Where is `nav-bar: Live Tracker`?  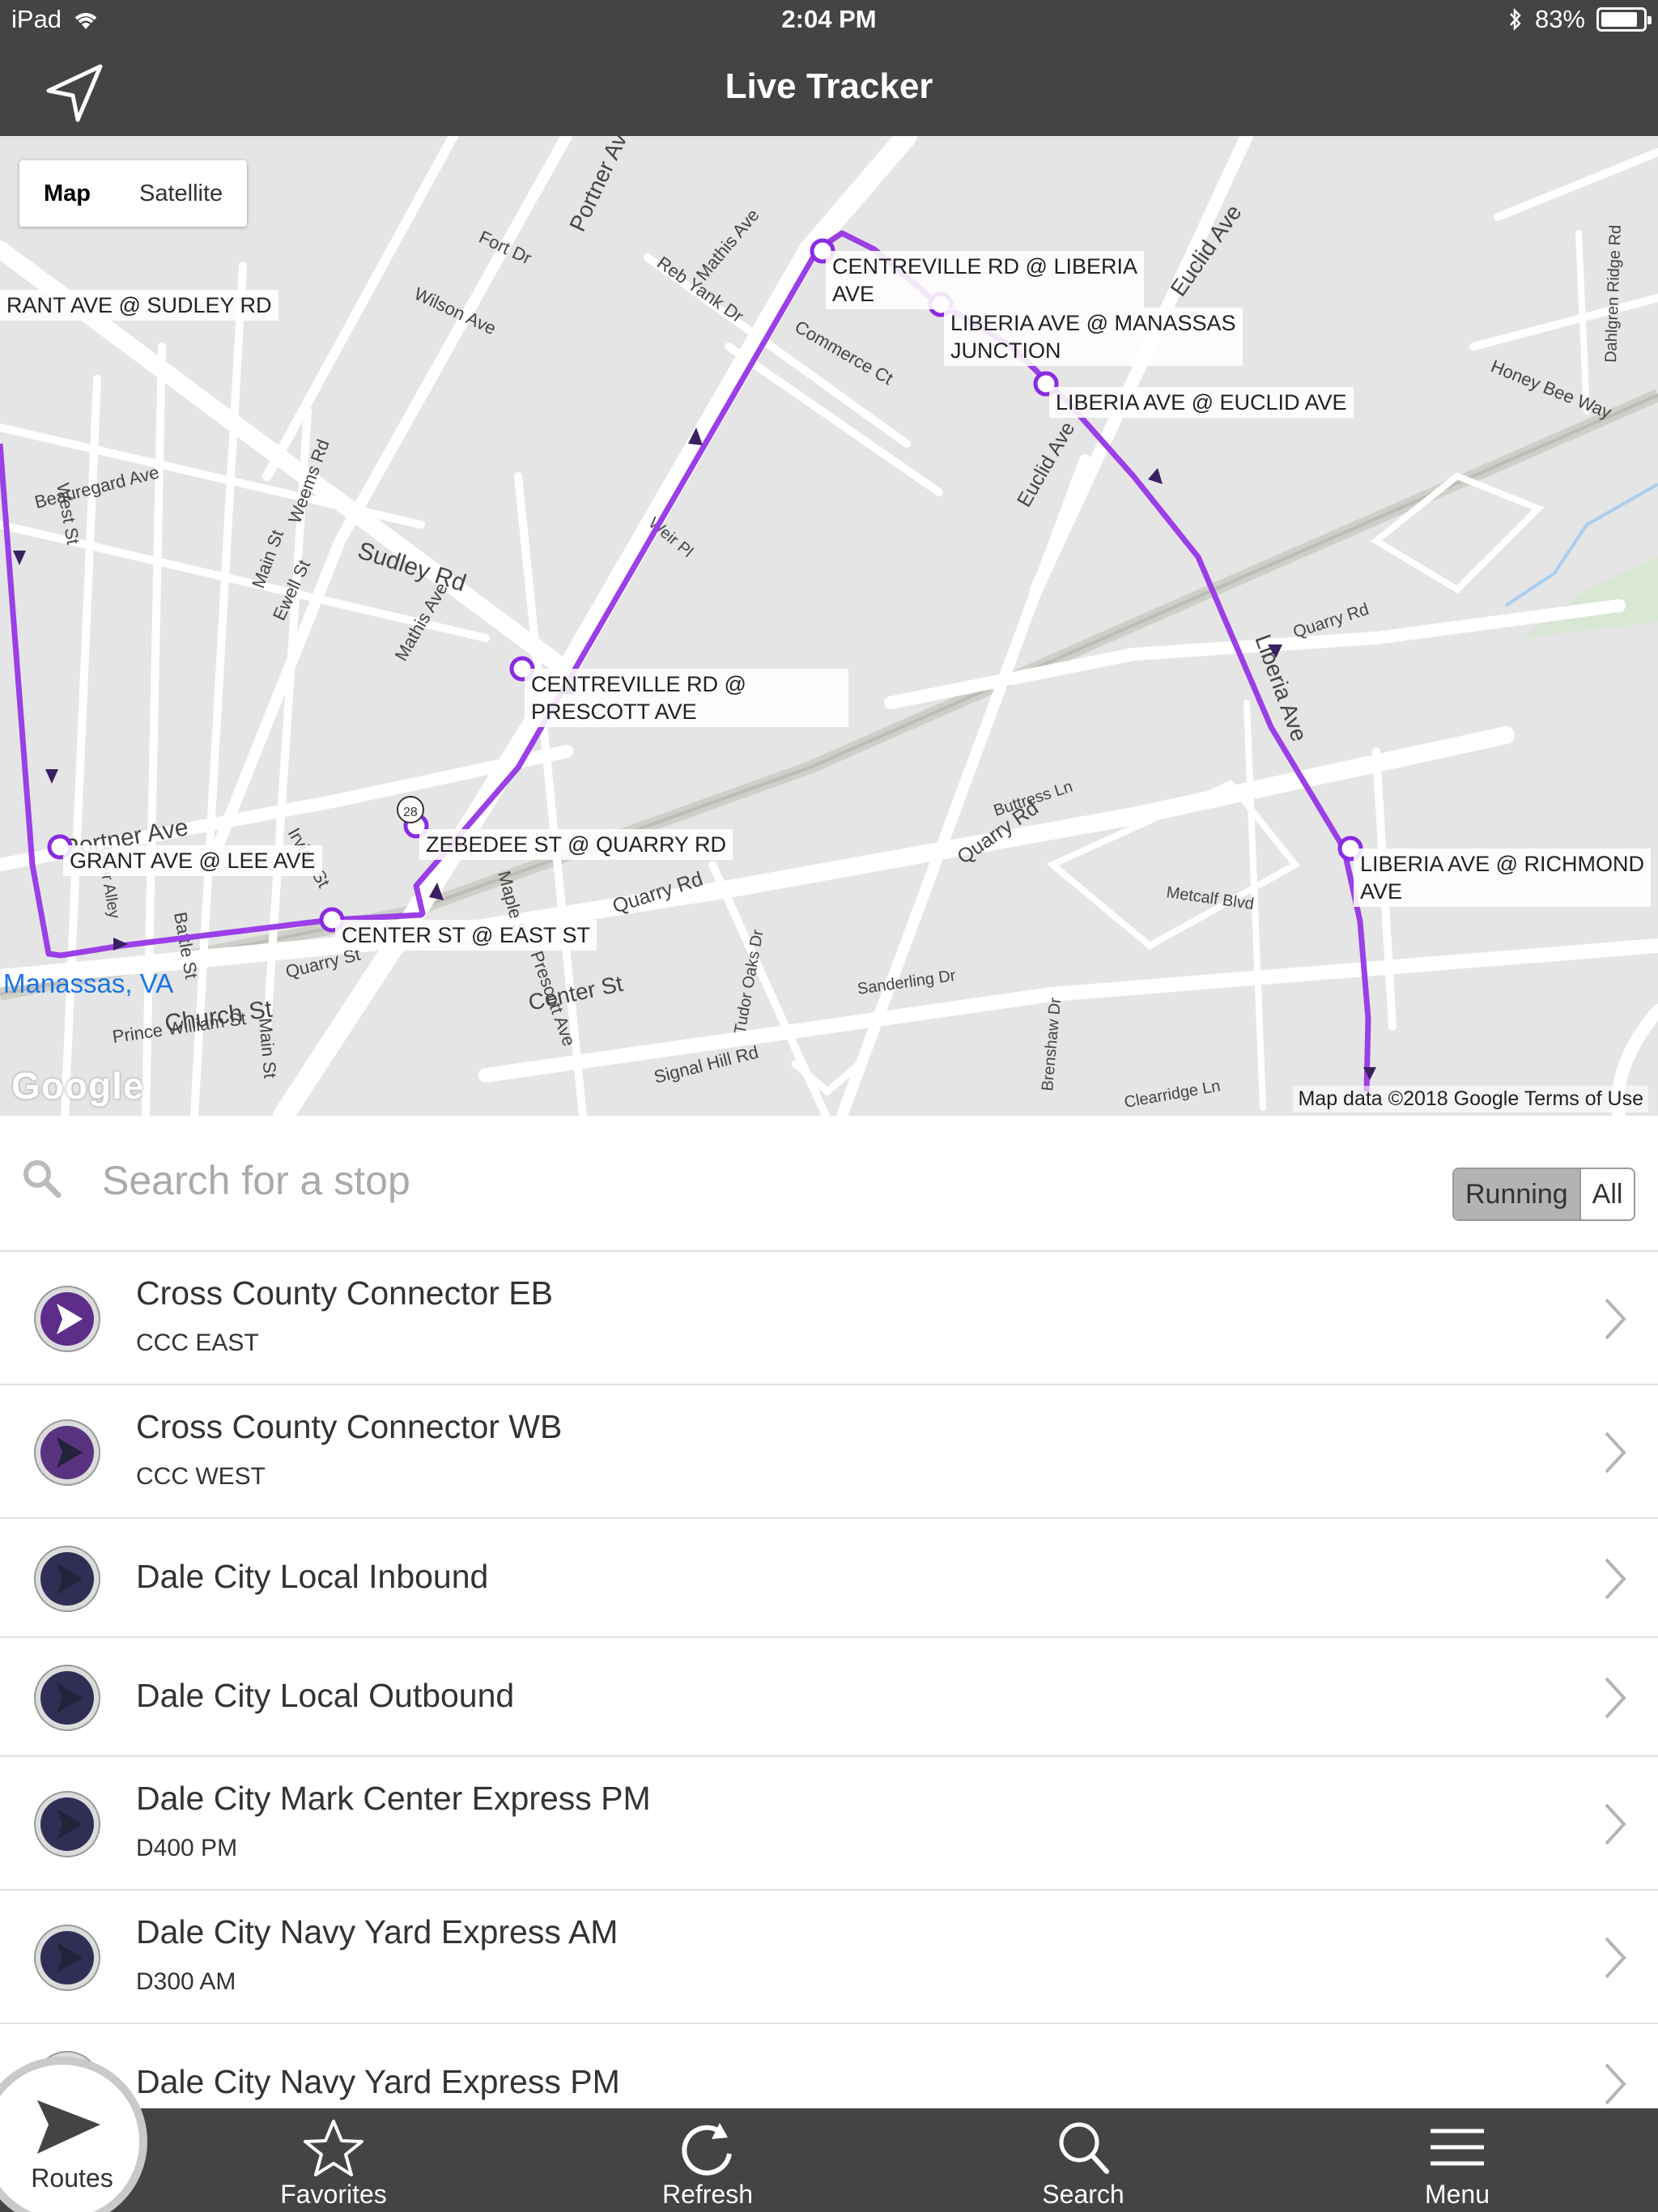 nav-bar: Live Tracker is located at coordinates (829, 87).